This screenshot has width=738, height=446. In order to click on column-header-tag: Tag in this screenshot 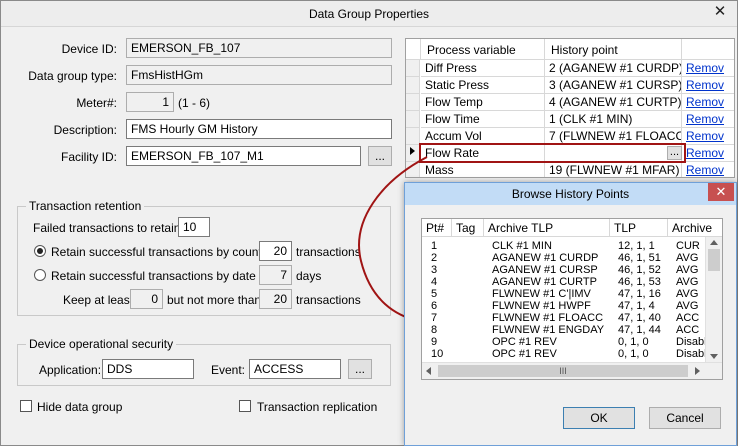, I will do `click(468, 228)`.